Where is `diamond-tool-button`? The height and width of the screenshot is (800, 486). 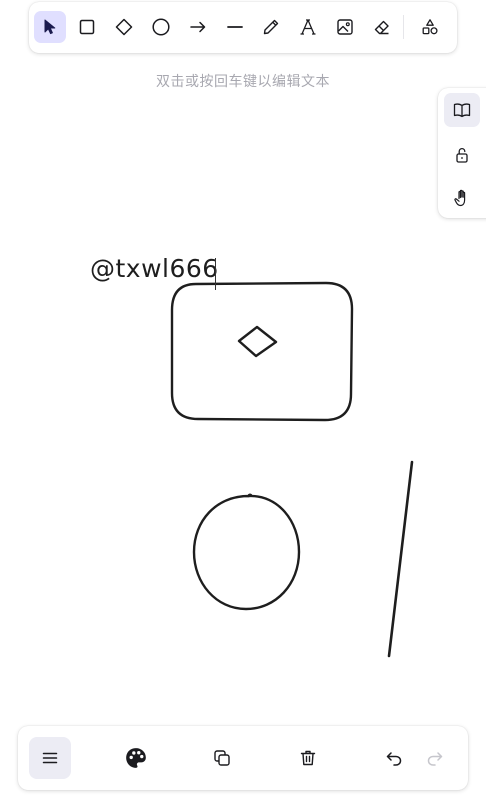
diamond-tool-button is located at coordinates (124, 27).